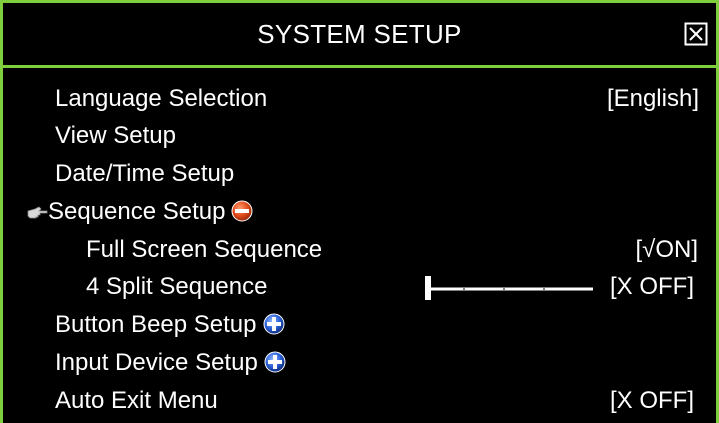 This screenshot has width=719, height=423. I want to click on pointing-hand-icon, so click(37, 212).